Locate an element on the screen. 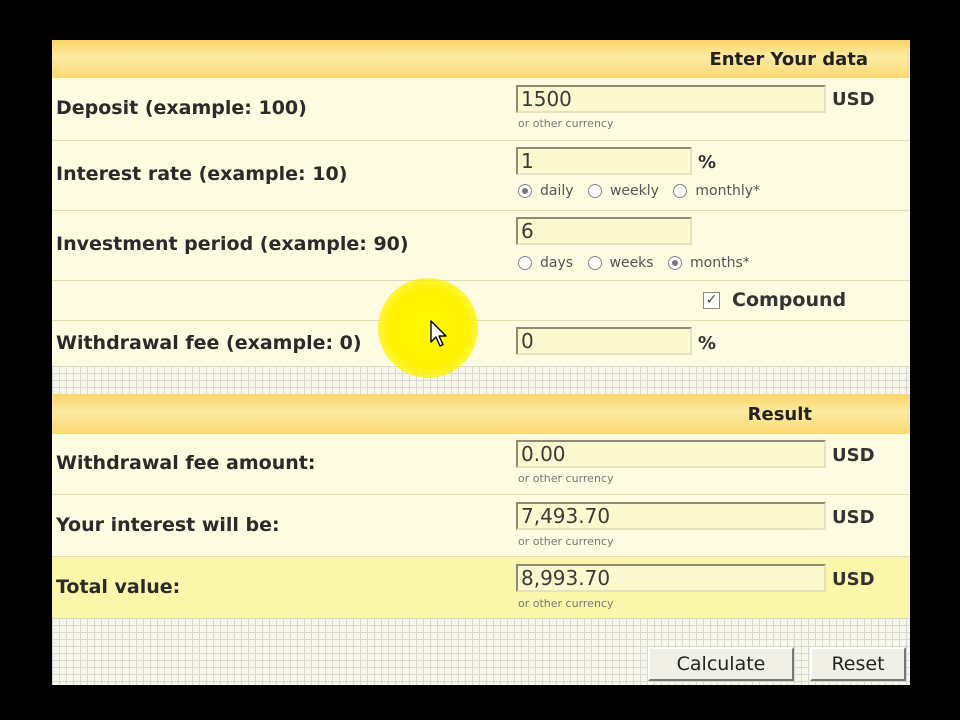 This screenshot has height=720, width=960. deposit-sub: or other currency is located at coordinates (566, 123).